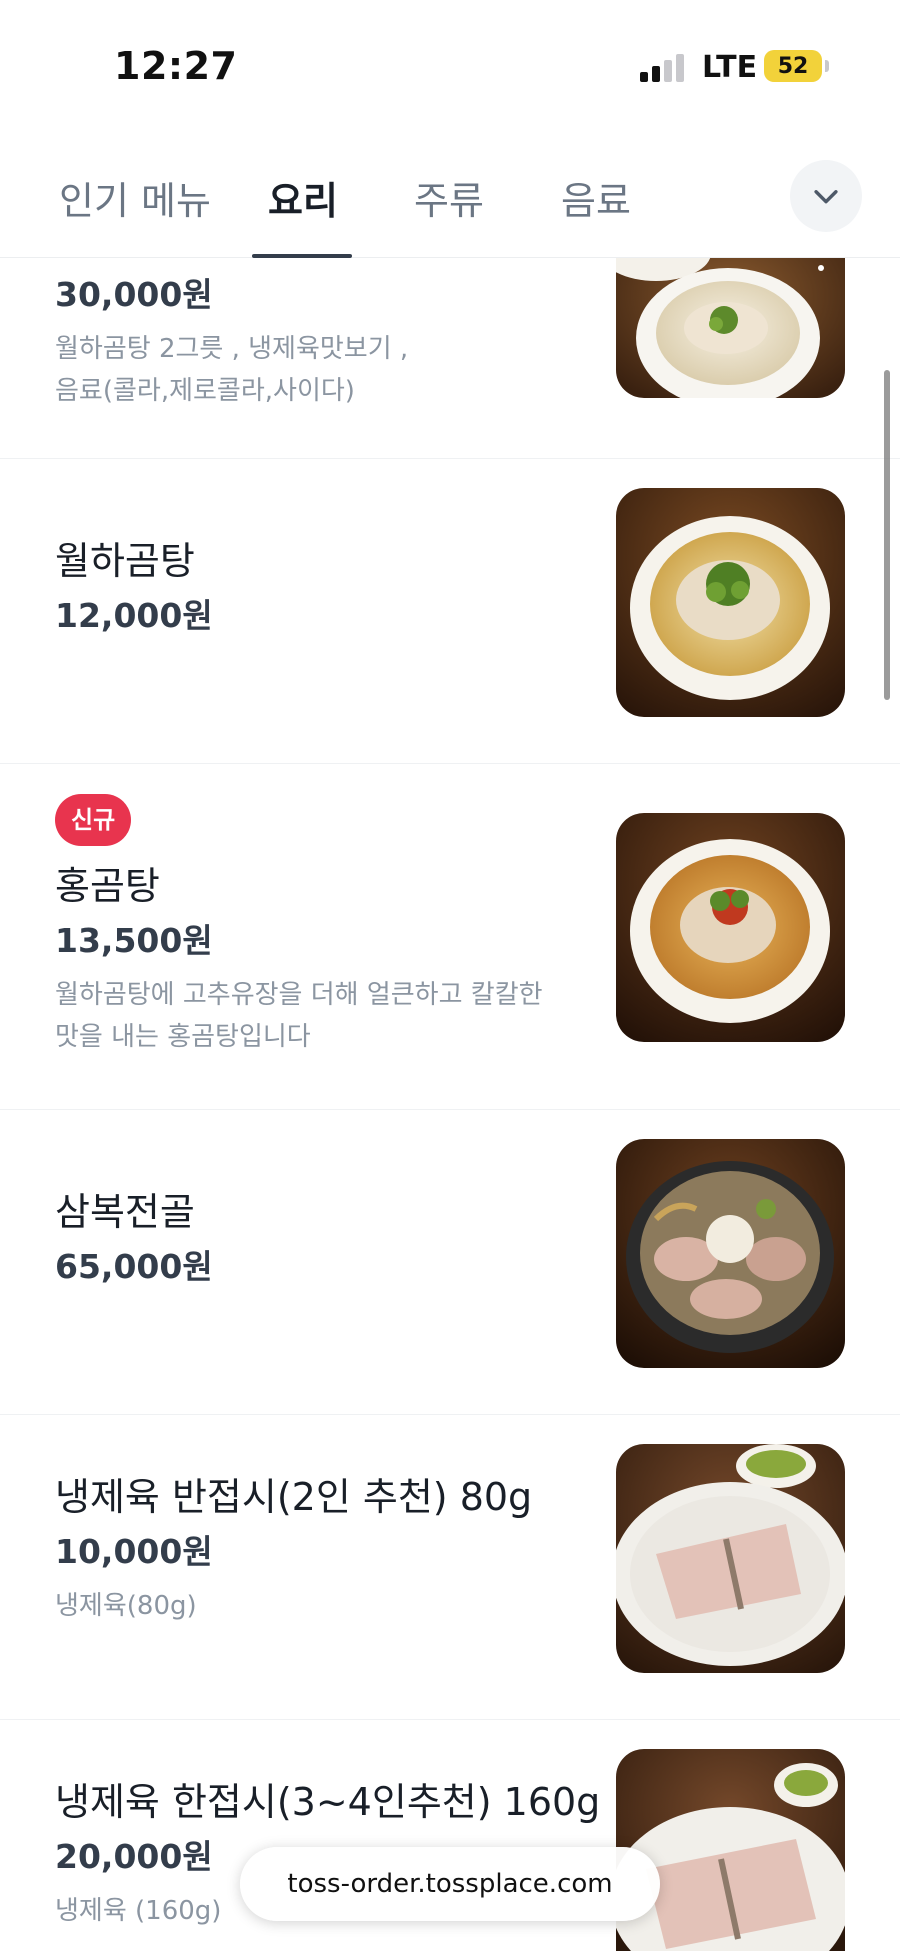  What do you see at coordinates (134, 294) in the screenshot?
I see `menu-item-price: 30,000원` at bounding box center [134, 294].